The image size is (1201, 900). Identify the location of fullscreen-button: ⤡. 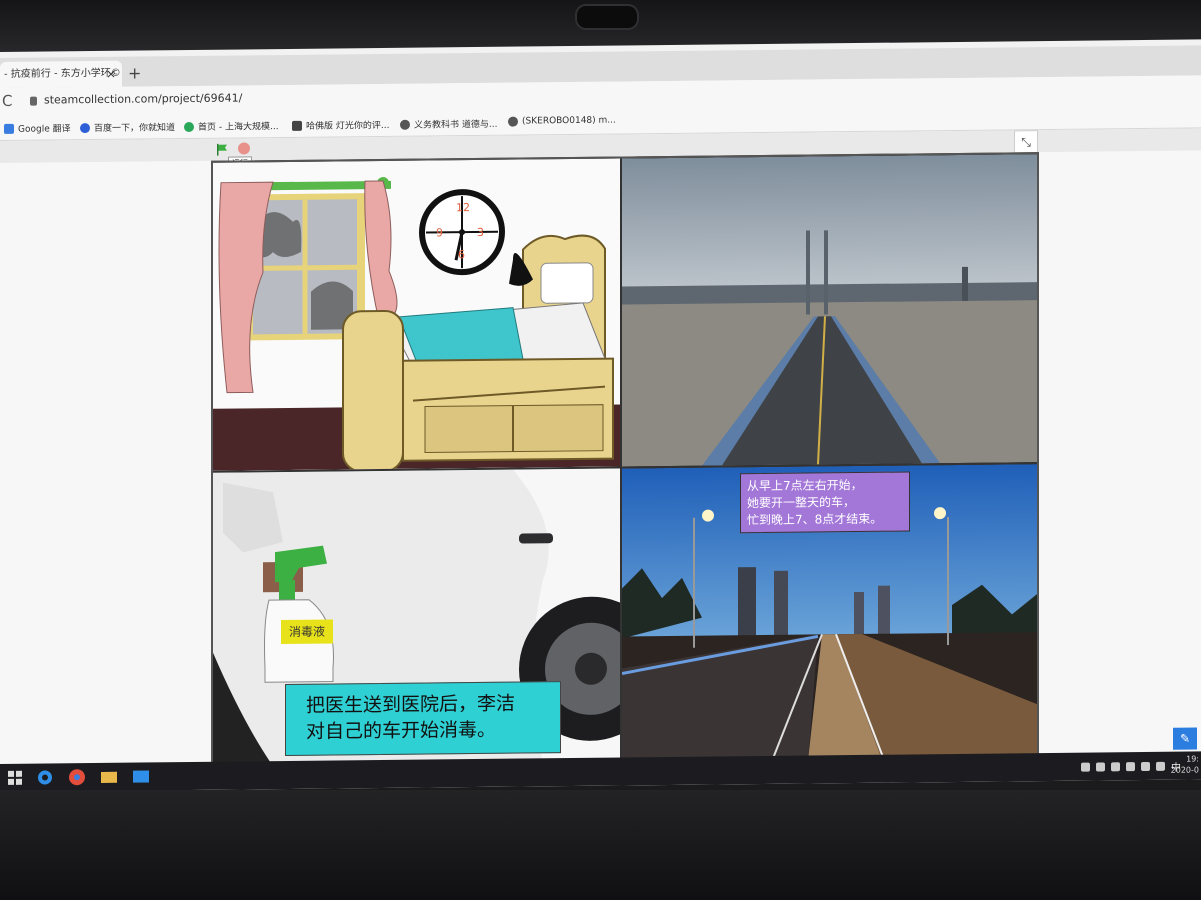
(1026, 142).